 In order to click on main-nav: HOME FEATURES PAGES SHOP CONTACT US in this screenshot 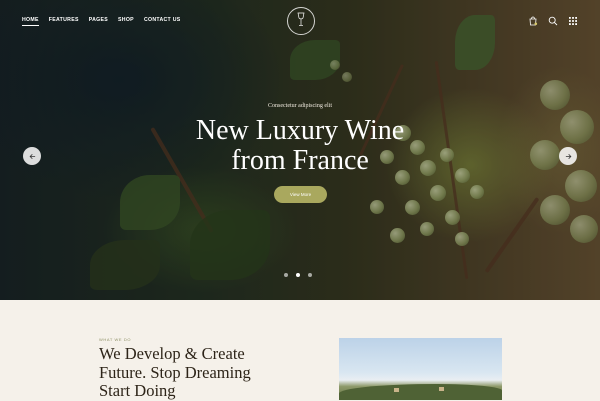, I will do `click(101, 21)`.